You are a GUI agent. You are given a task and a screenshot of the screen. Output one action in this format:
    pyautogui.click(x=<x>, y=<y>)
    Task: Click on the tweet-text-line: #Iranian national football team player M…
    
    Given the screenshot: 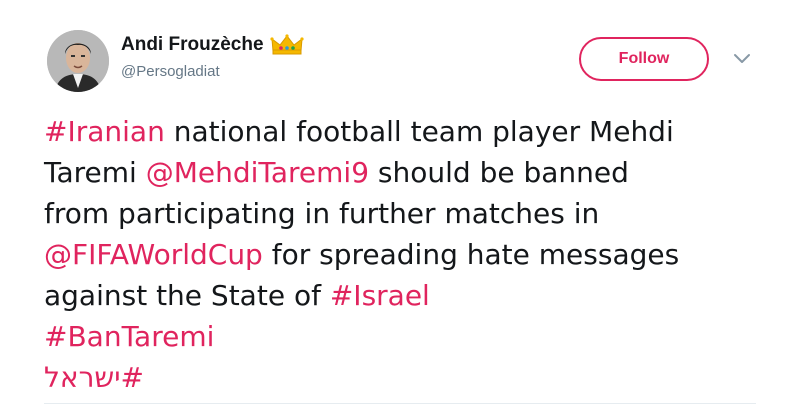 What is the action you would take?
    pyautogui.click(x=414, y=131)
    